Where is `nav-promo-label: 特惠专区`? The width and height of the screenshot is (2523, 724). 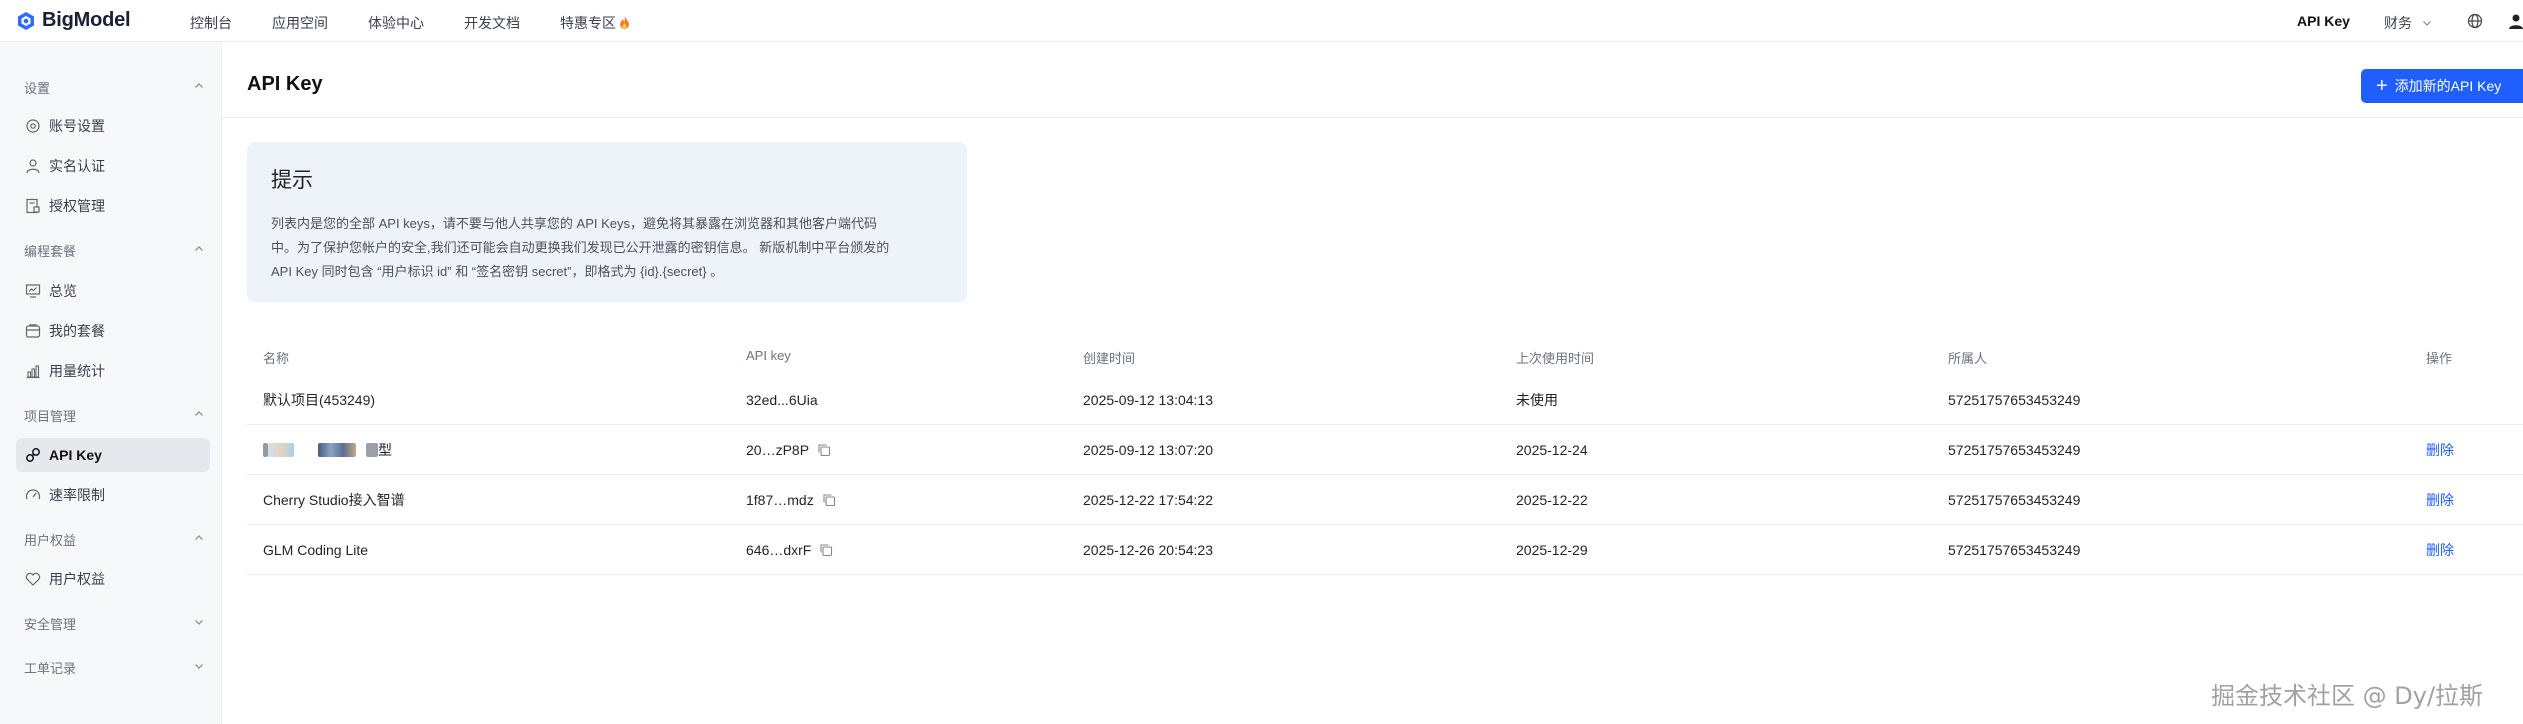 nav-promo-label: 特惠专区 is located at coordinates (588, 23).